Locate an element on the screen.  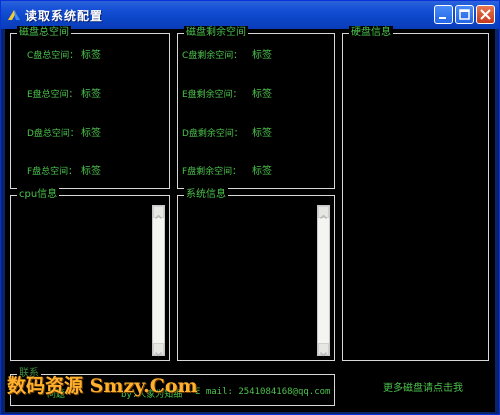
f-total-label: F盘总空间： is located at coordinates (52, 172).